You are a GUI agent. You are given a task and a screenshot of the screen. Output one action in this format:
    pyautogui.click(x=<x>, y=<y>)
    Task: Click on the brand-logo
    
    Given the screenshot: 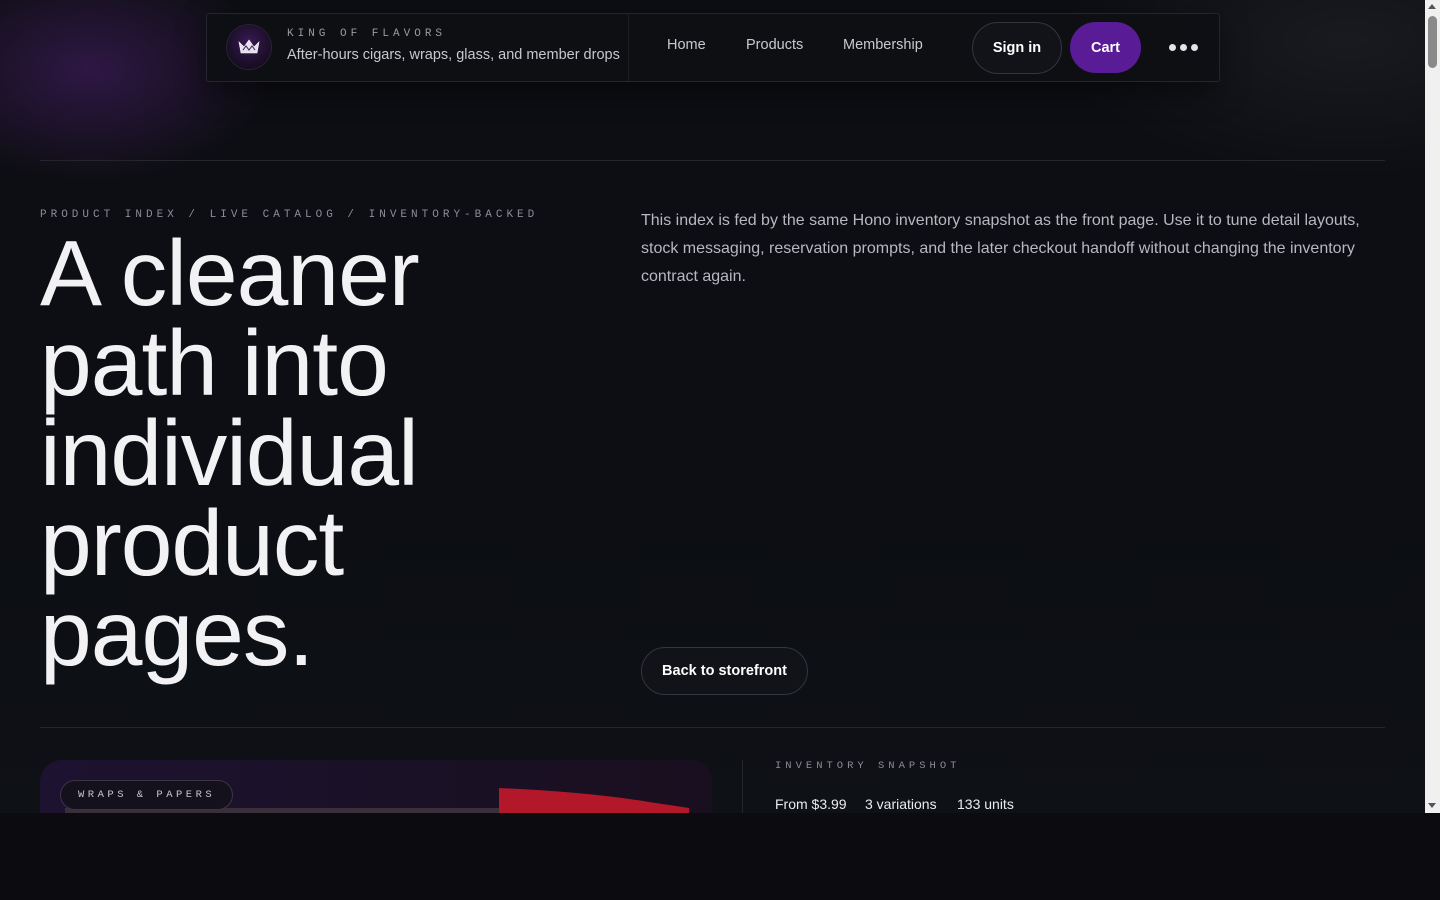 What is the action you would take?
    pyautogui.click(x=249, y=47)
    